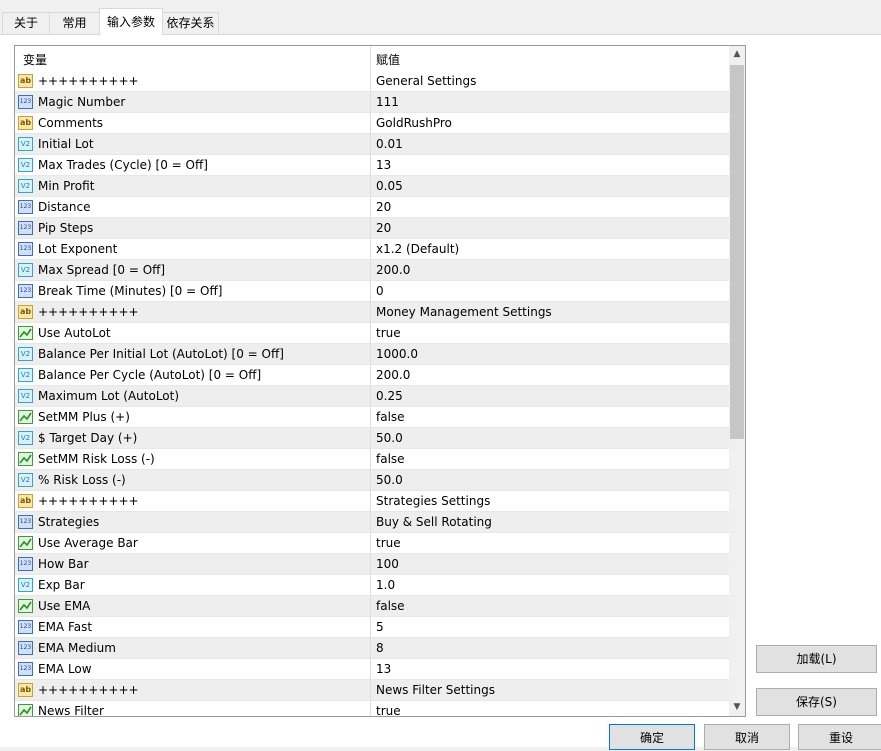 This screenshot has height=751, width=881. I want to click on parameter-row: V2 Max Trades (Cycle) [0 = Off] 13, so click(372, 165).